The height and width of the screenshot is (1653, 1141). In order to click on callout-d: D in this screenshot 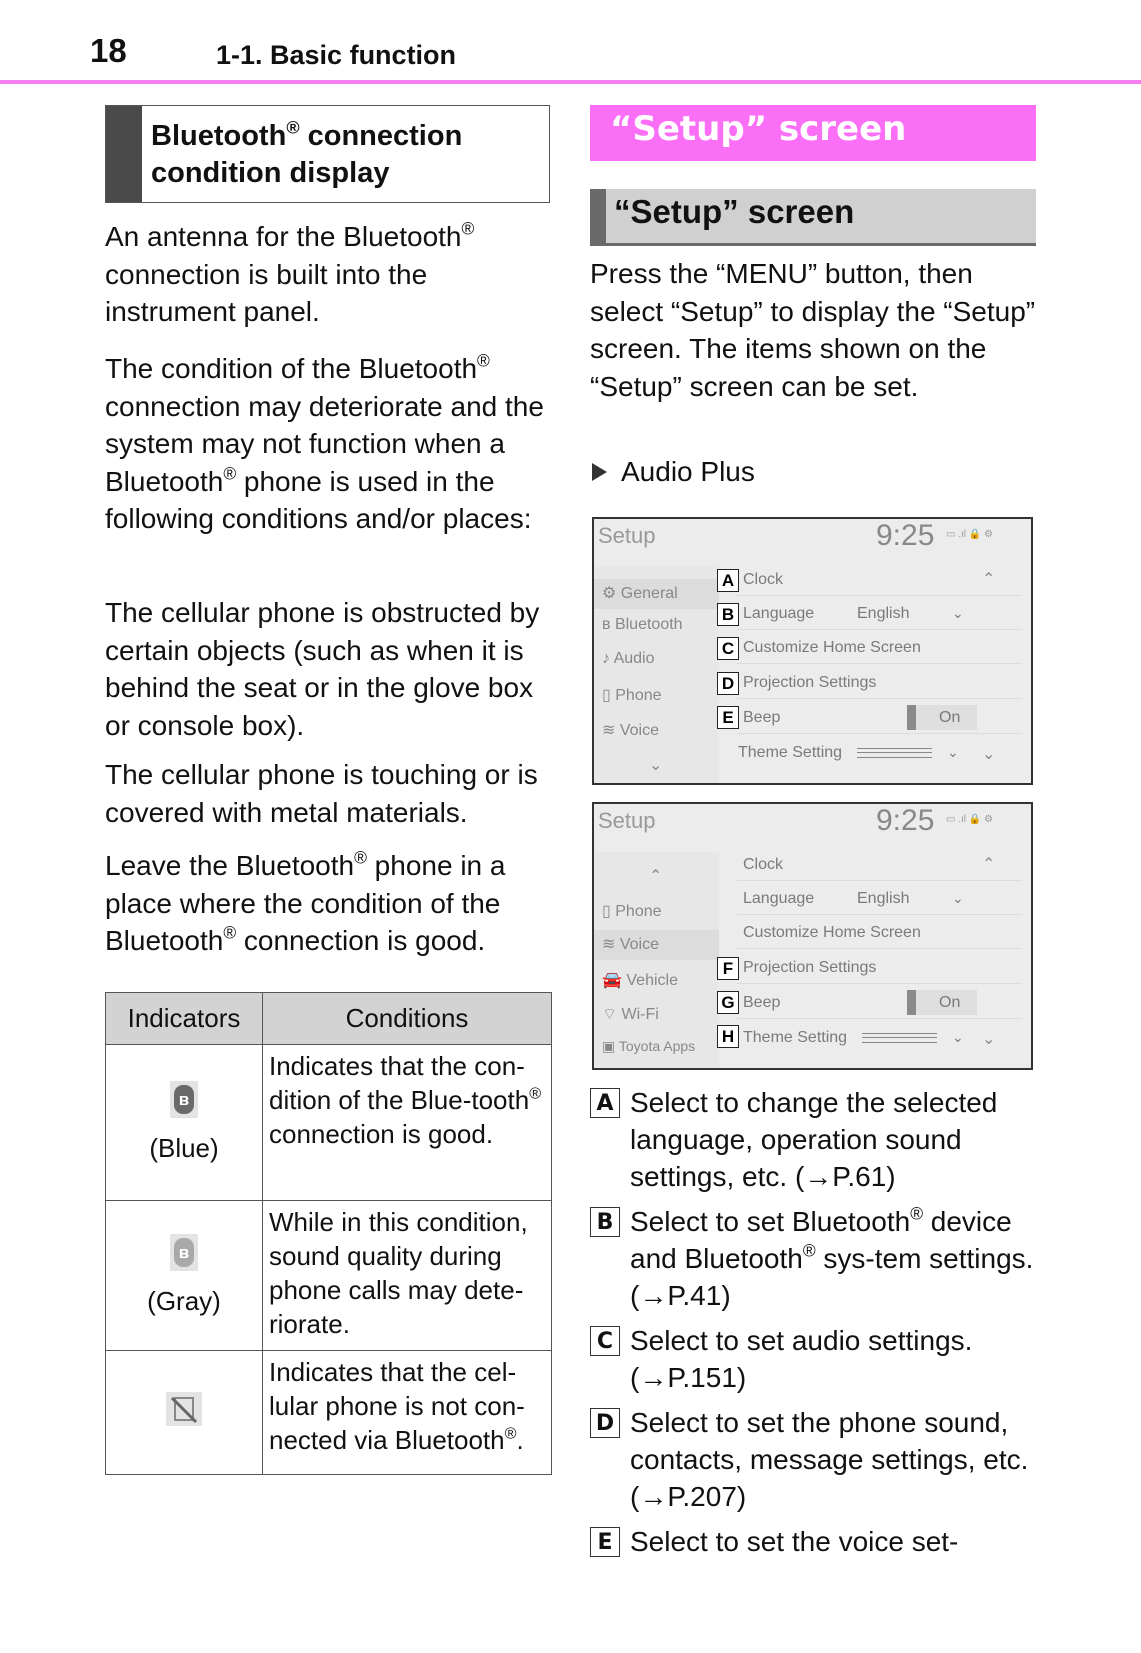, I will do `click(728, 683)`.